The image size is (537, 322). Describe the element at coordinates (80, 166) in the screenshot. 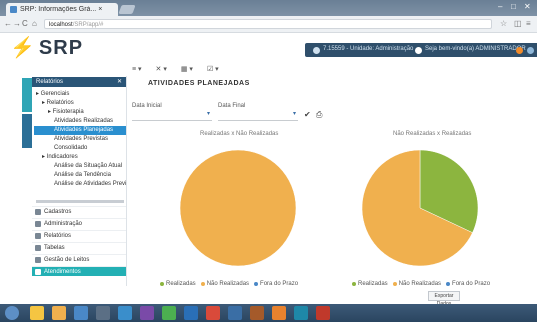

I see `sidebar-tree-item: Análise da Situação Atual` at that location.